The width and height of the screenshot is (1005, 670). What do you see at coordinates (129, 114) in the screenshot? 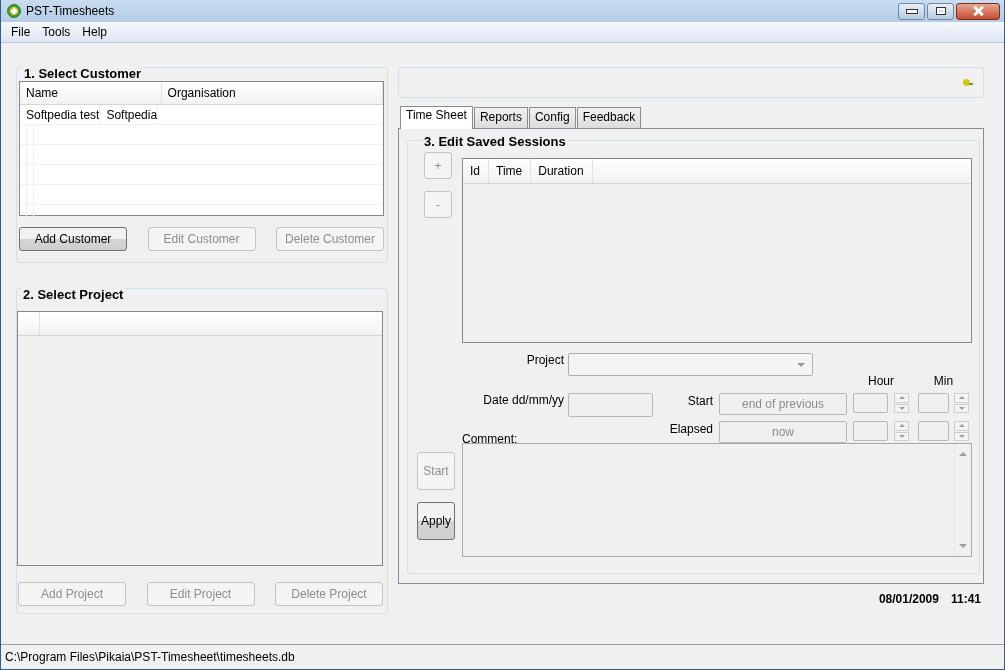
I see `table-cell: Softpedia` at bounding box center [129, 114].